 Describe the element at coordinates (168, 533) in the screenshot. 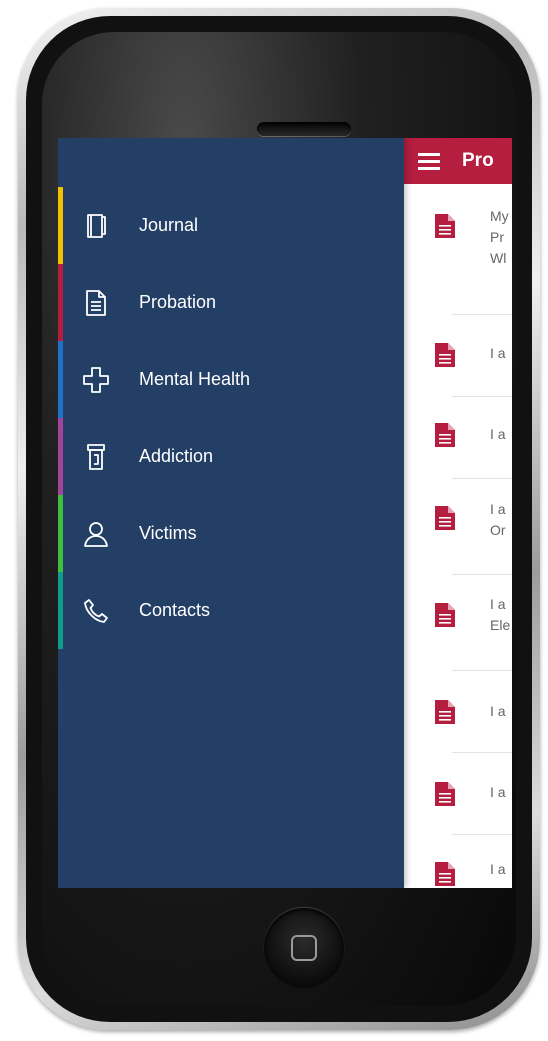

I see `drawer-item-label: Victims` at that location.